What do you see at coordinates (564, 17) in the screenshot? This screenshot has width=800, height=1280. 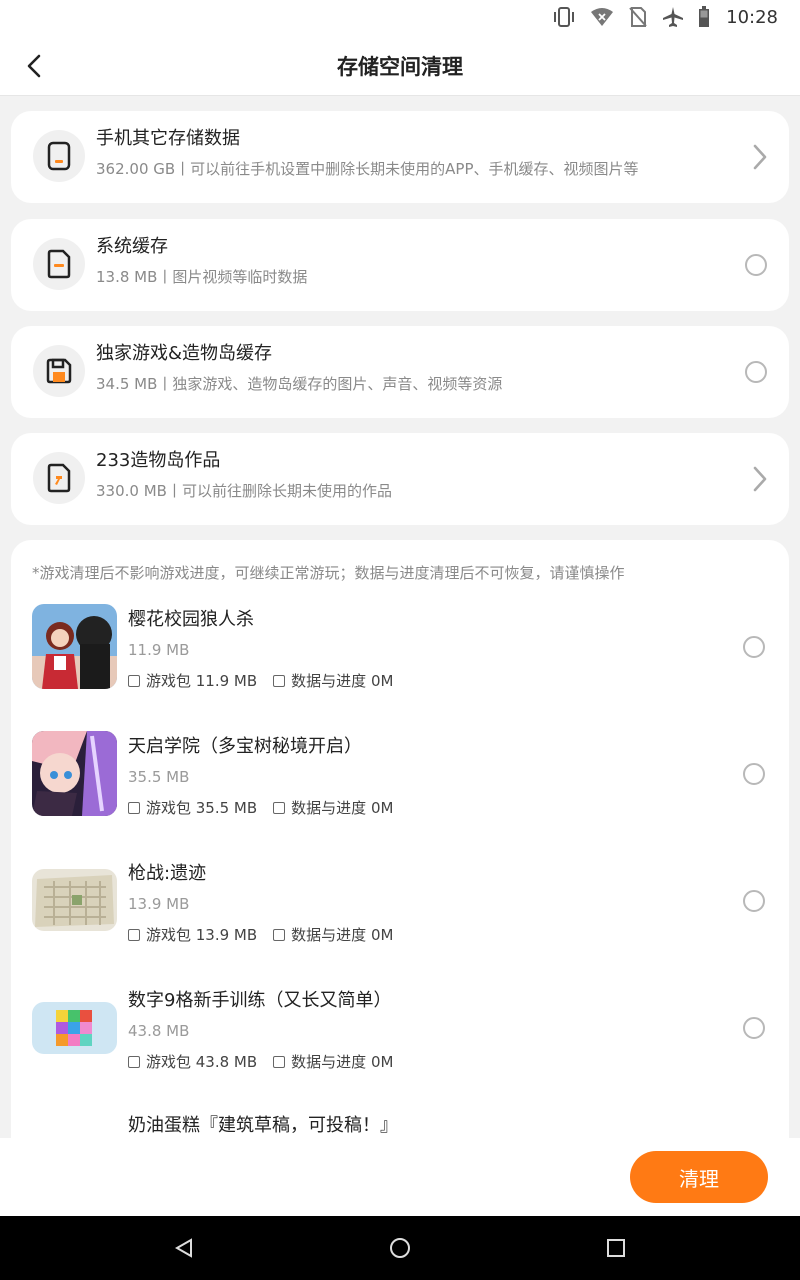 I see `vibrate-icon` at bounding box center [564, 17].